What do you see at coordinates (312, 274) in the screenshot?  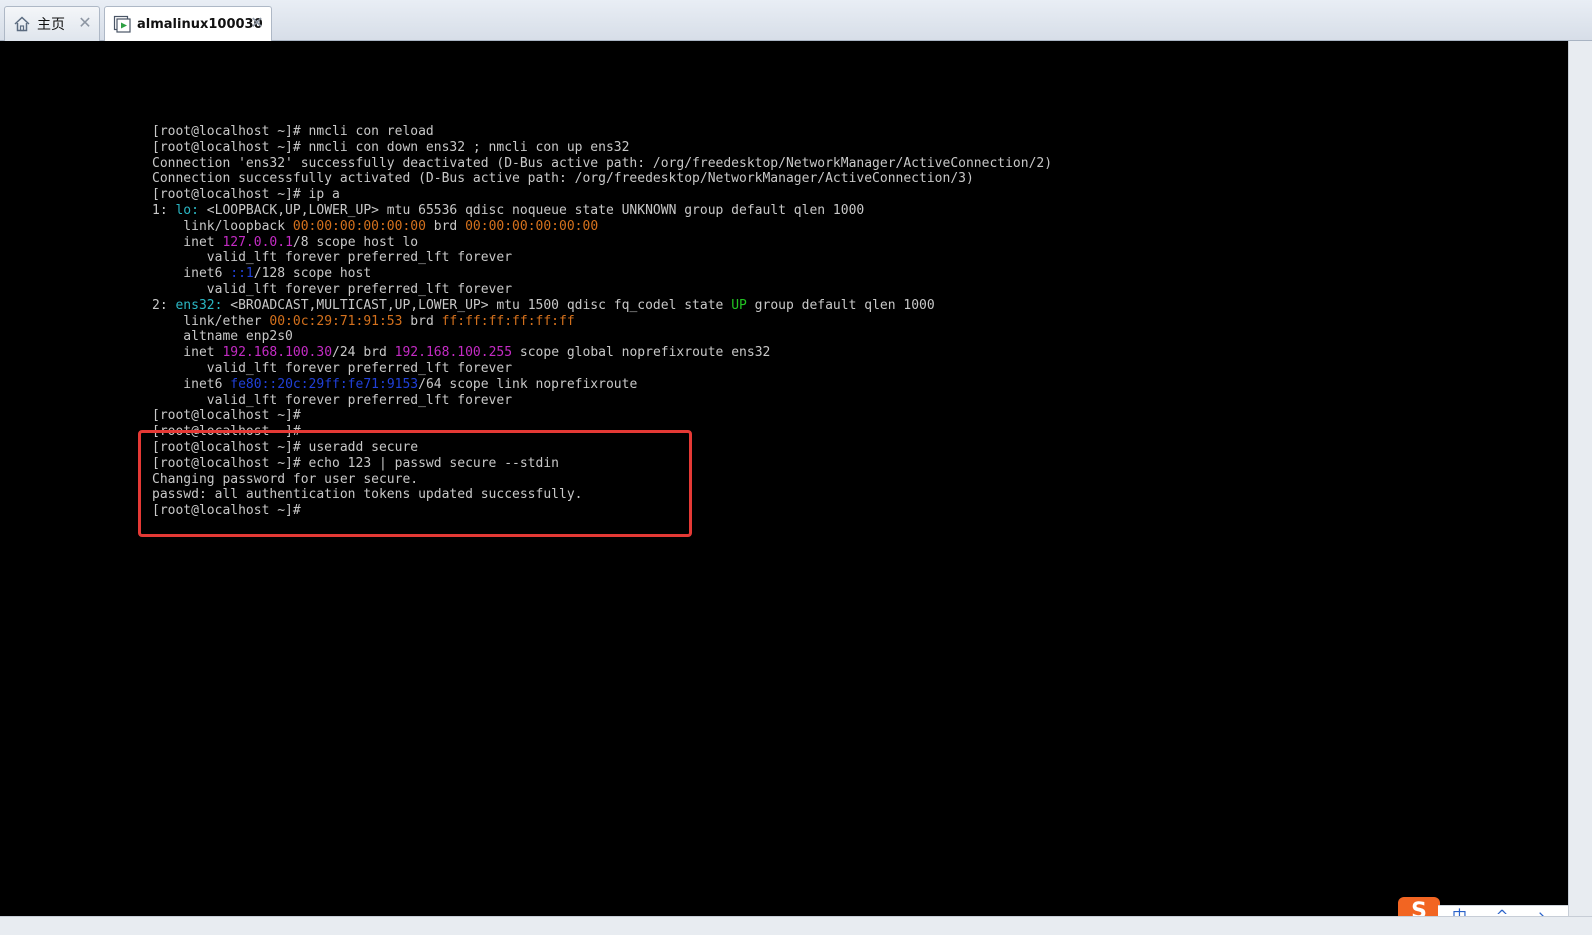 I see `terminal-text: /128 scope host` at bounding box center [312, 274].